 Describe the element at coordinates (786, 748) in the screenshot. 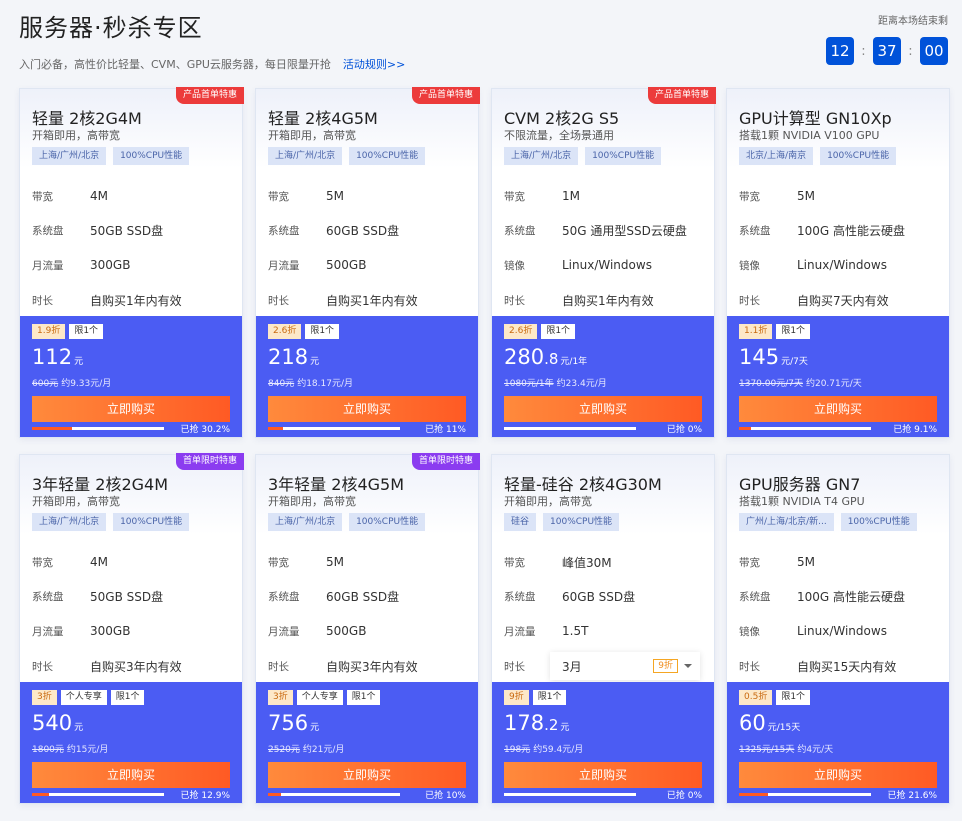

I see `original-price: 1325元/15天 约4元/天` at that location.